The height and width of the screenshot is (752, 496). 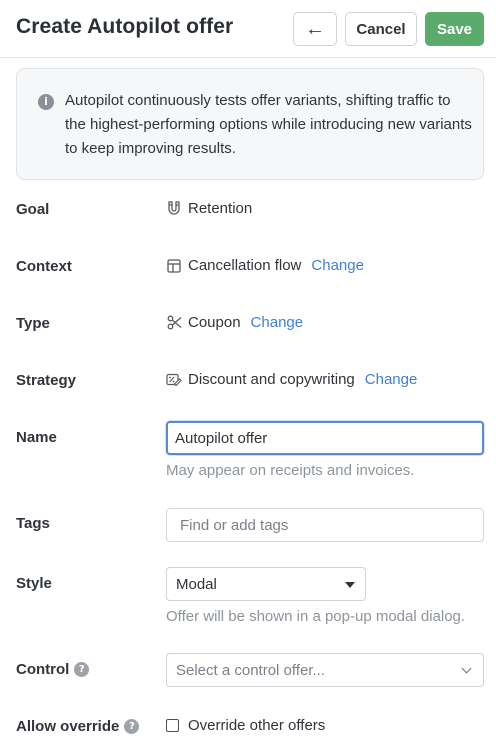 I want to click on arrow-left-icon: ←, so click(x=315, y=28).